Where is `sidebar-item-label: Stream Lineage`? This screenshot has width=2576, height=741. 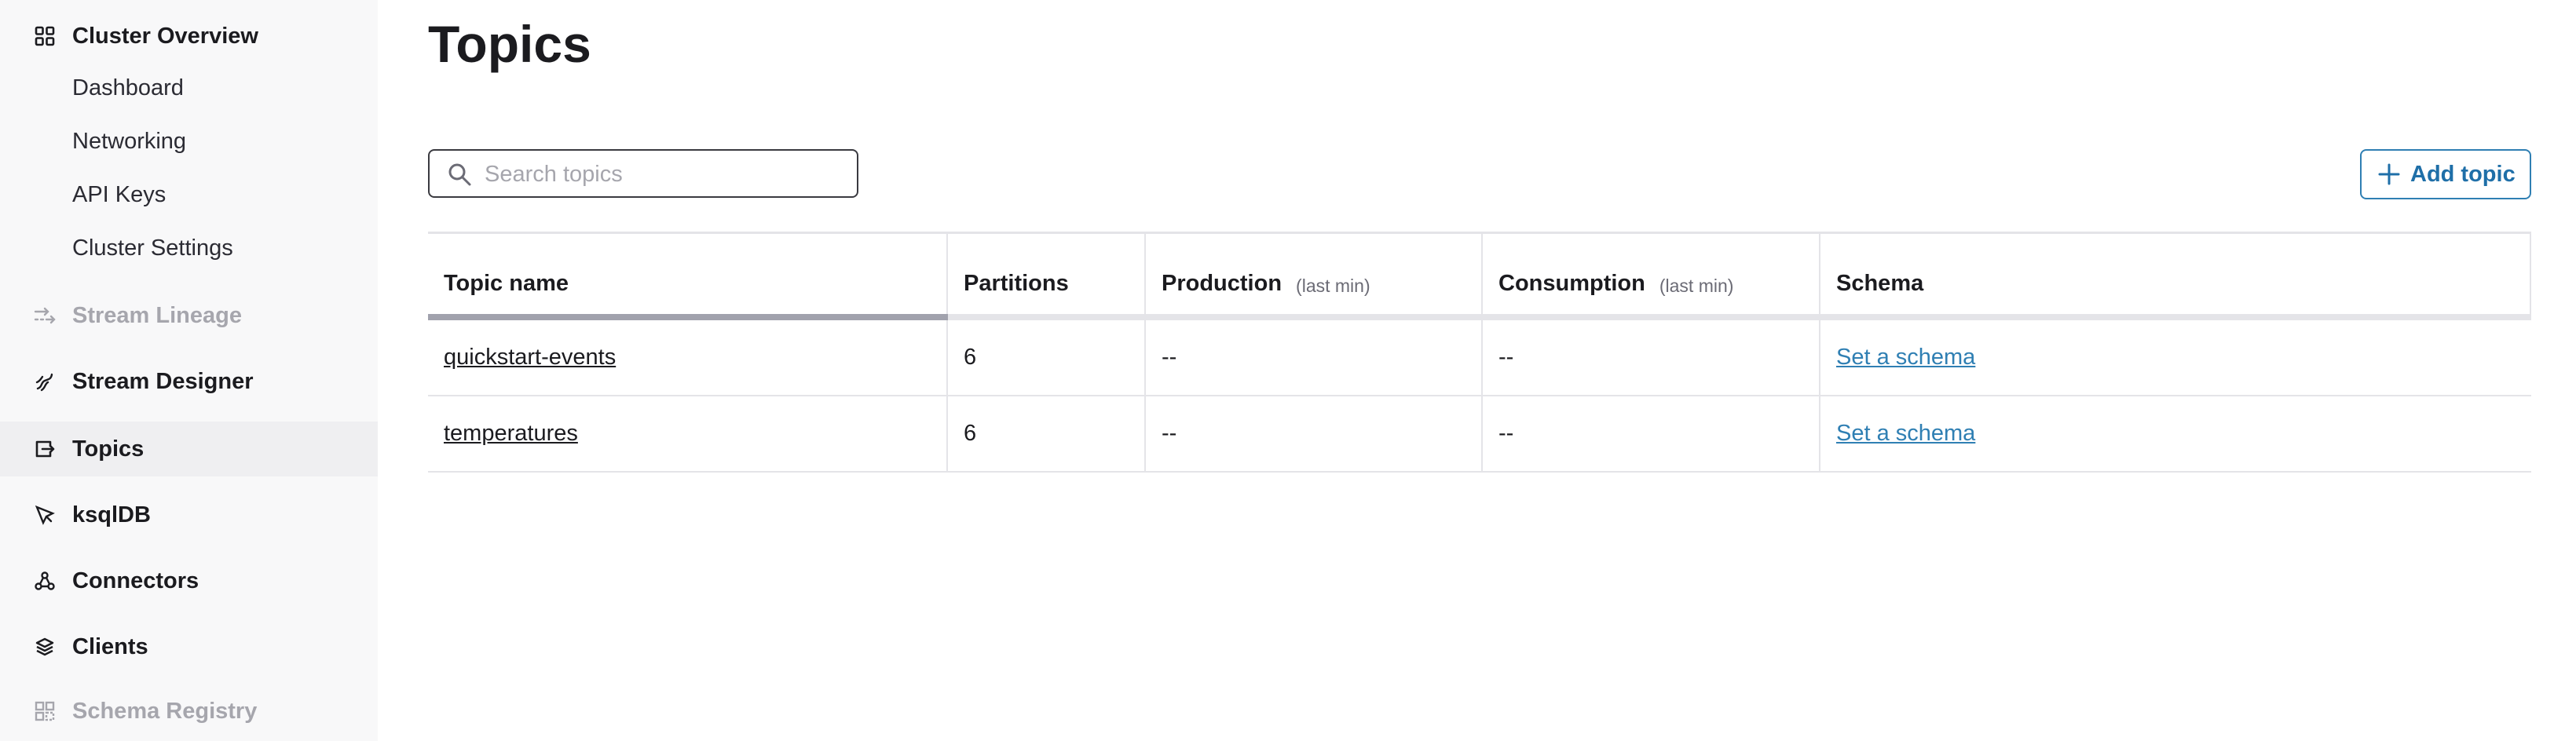
sidebar-item-label: Stream Lineage is located at coordinates (157, 315).